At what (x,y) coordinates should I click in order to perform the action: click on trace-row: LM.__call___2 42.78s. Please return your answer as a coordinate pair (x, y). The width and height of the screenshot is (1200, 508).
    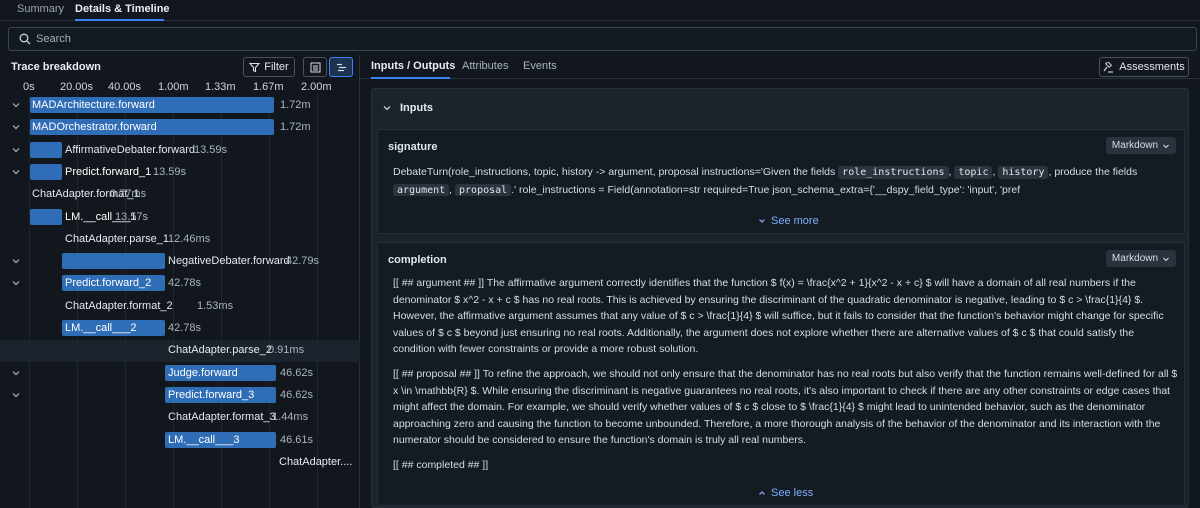
    Looking at the image, I should click on (180, 329).